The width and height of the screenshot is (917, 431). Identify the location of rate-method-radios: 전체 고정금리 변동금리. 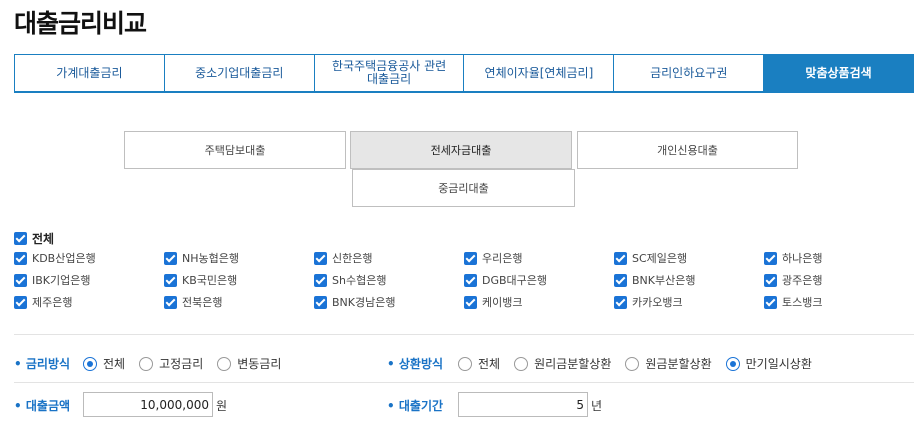
(189, 363).